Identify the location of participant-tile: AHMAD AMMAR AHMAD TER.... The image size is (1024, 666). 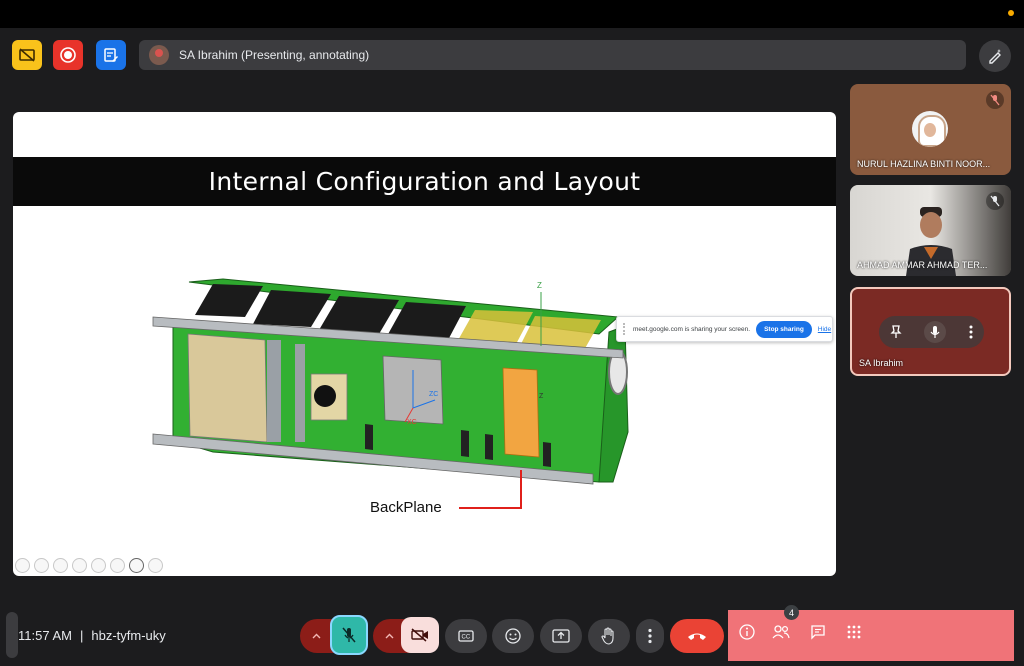
(930, 230).